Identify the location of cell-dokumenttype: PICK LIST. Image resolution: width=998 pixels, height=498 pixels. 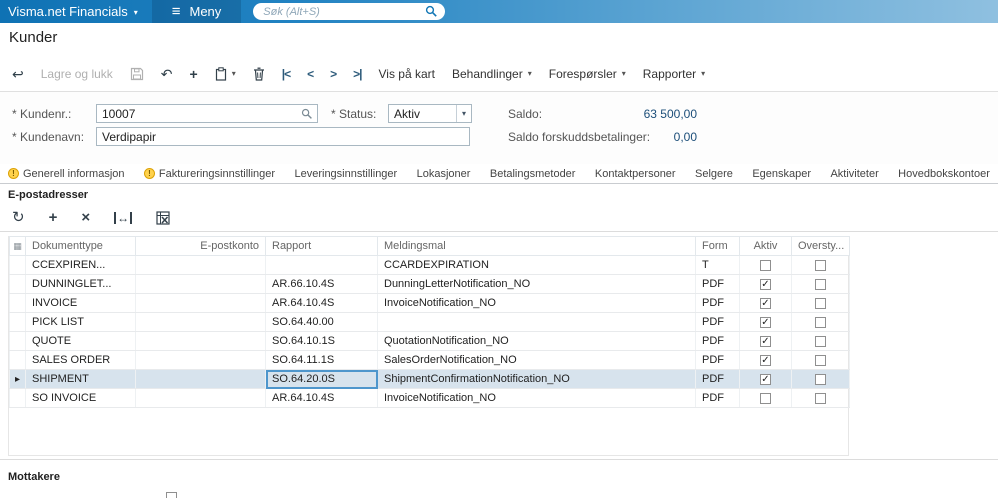
(80, 322).